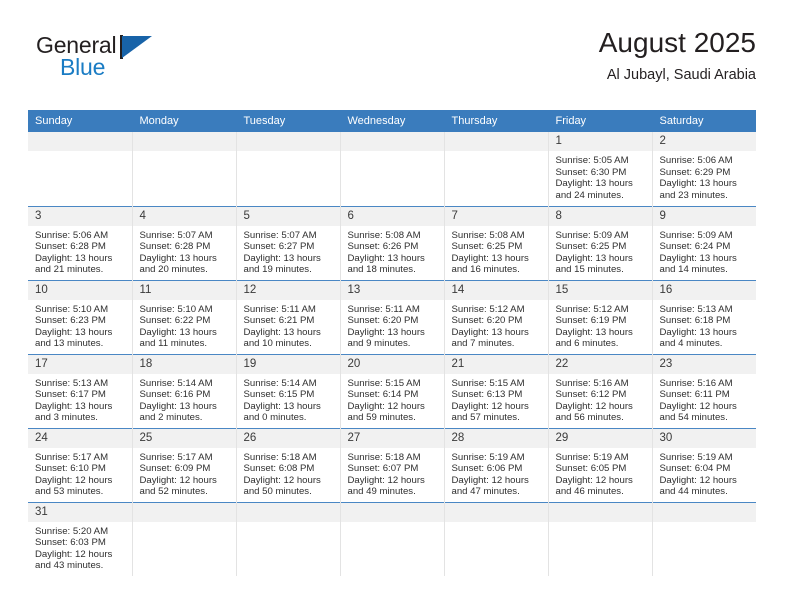 The image size is (792, 612). I want to click on daylight-text-line2: and 59 minutes., so click(381, 418).